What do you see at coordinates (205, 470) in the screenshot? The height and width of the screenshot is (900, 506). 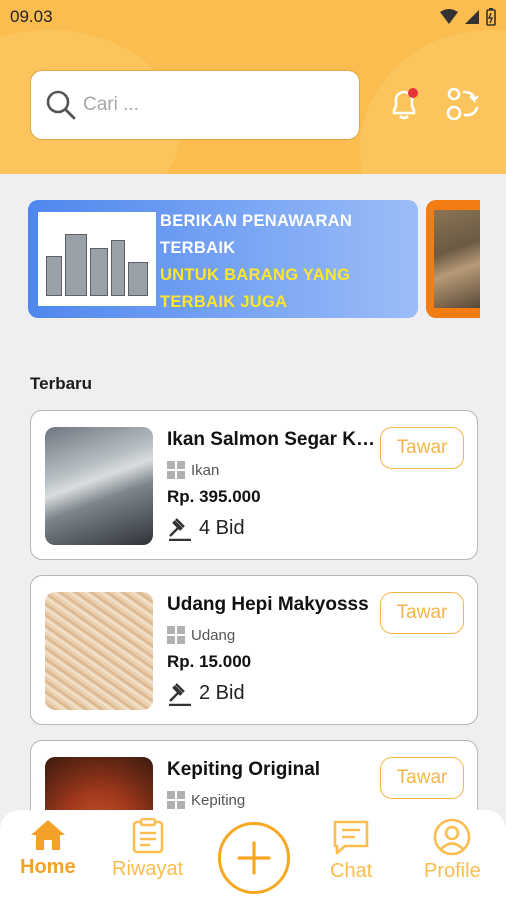 I see `category-label: Ikan` at bounding box center [205, 470].